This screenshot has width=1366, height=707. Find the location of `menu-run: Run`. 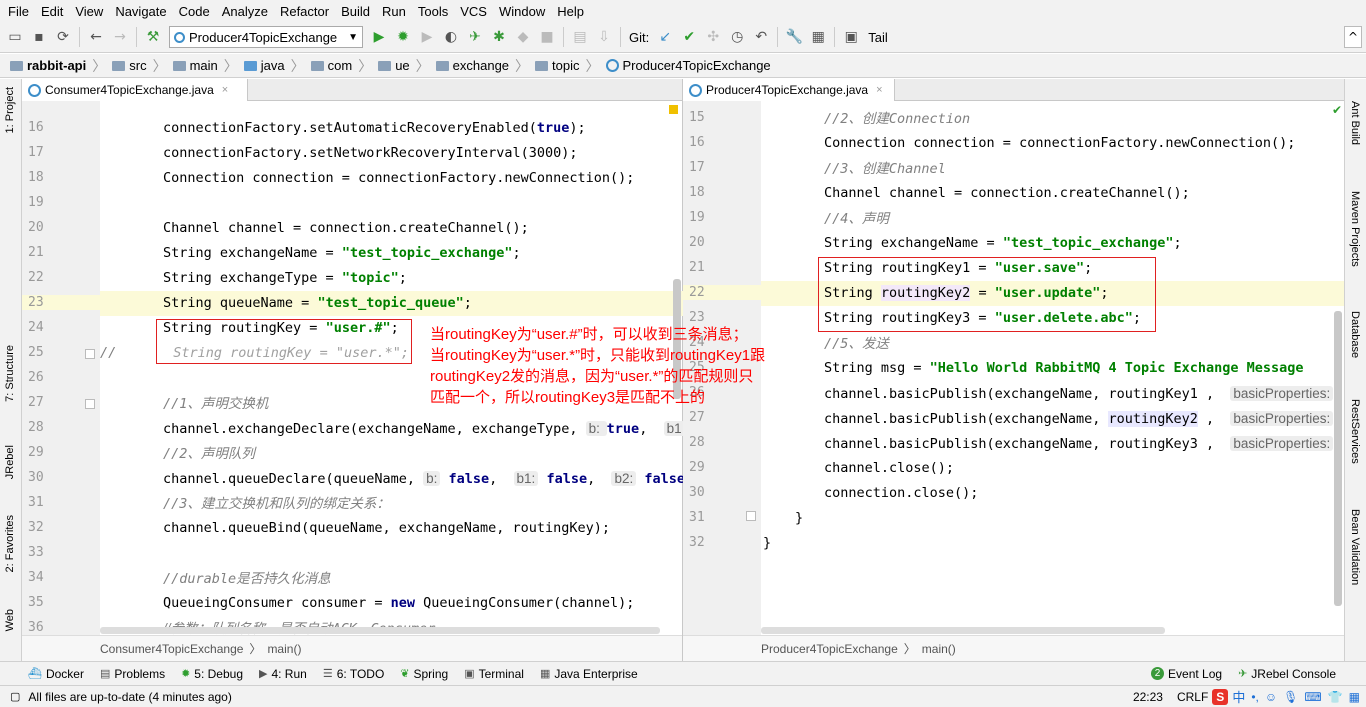

menu-run: Run is located at coordinates (394, 11).